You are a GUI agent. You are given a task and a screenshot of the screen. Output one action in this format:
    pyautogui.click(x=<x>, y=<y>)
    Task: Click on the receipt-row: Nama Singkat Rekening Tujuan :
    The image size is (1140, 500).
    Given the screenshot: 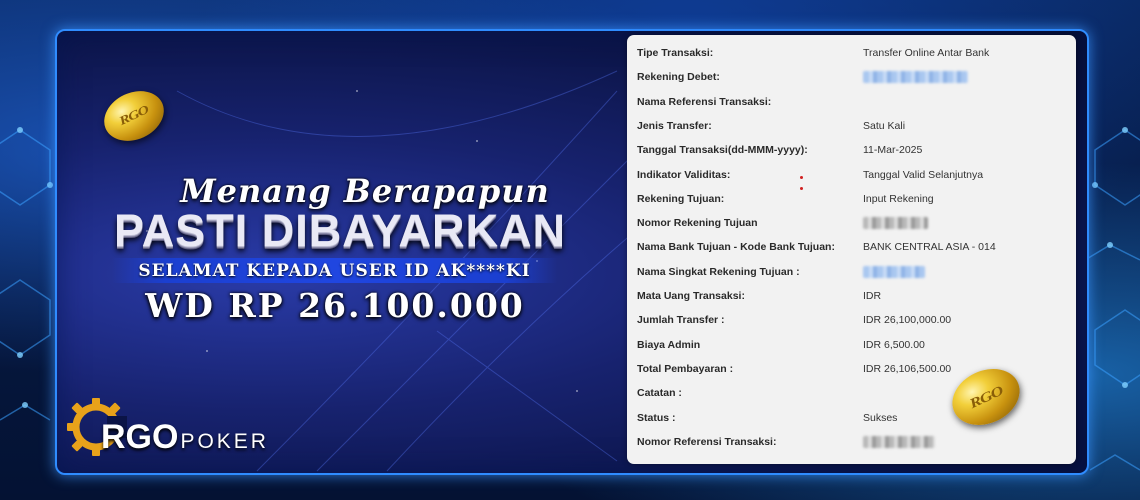 What is the action you would take?
    pyautogui.click(x=851, y=272)
    